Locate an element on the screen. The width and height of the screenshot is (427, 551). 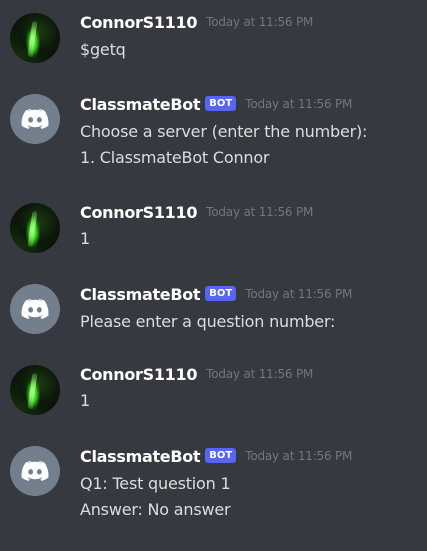
message-text: Choose a server (enter the number): is located at coordinates (224, 131).